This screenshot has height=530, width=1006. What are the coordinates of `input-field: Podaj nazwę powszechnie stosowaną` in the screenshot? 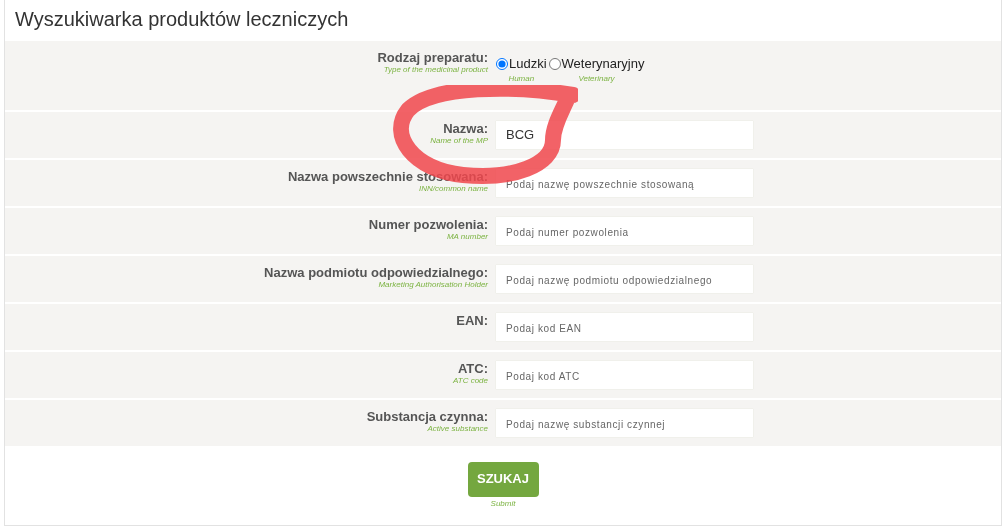 It's located at (624, 182).